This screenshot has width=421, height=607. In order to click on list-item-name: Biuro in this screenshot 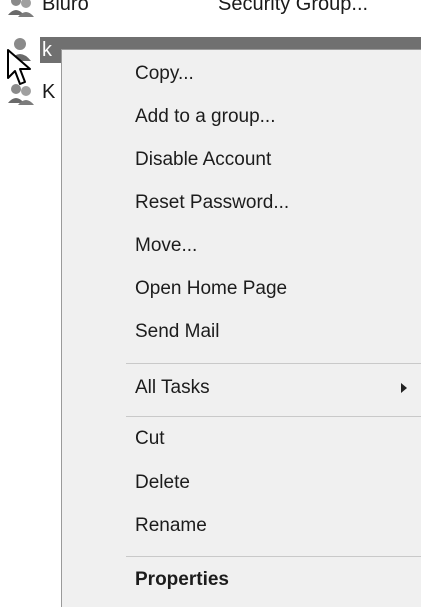, I will do `click(65, 7)`.